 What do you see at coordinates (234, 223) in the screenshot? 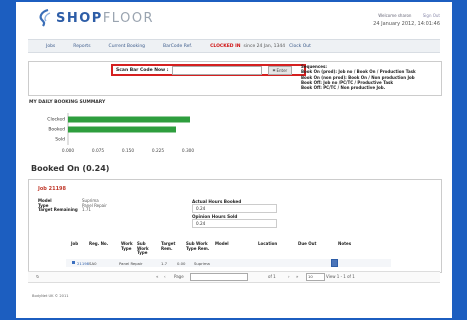
I see `opinion-hours-field: 0.24` at bounding box center [234, 223].